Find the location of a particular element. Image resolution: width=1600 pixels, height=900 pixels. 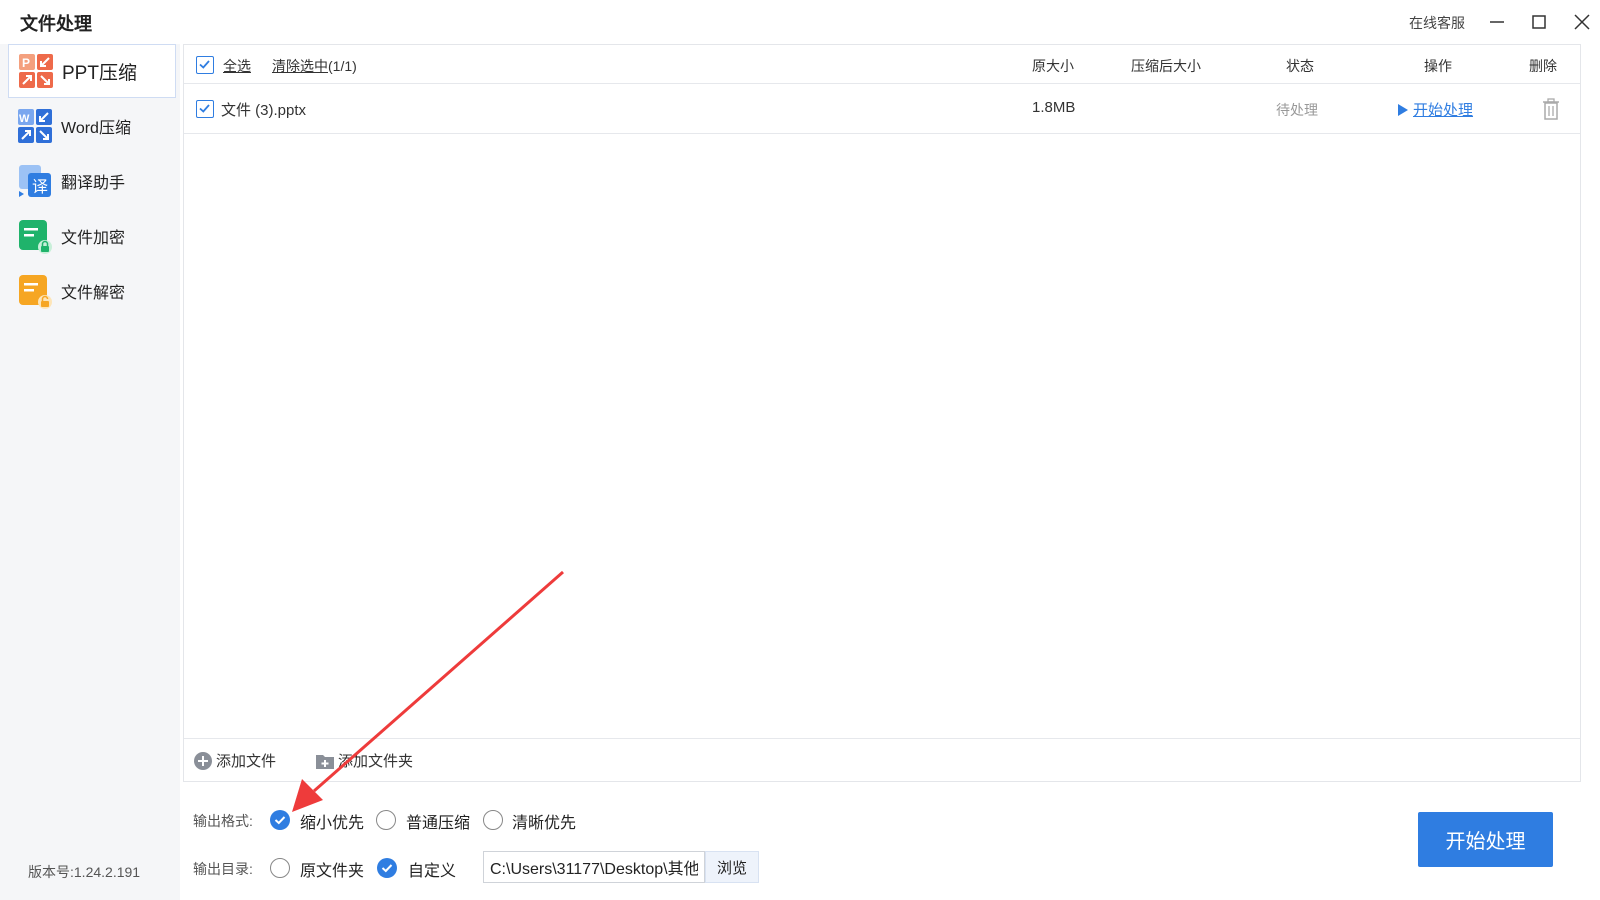

ppt-compress-icon: P is located at coordinates (36, 71).